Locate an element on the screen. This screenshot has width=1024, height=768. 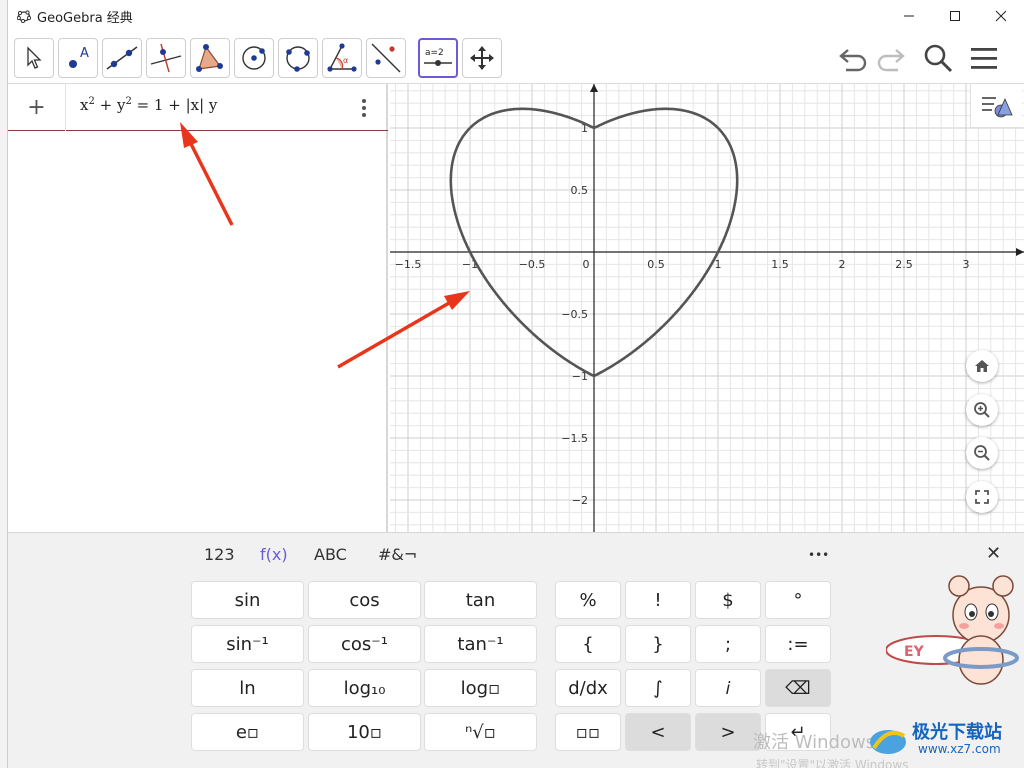
key: 𝑖 is located at coordinates (728, 688).